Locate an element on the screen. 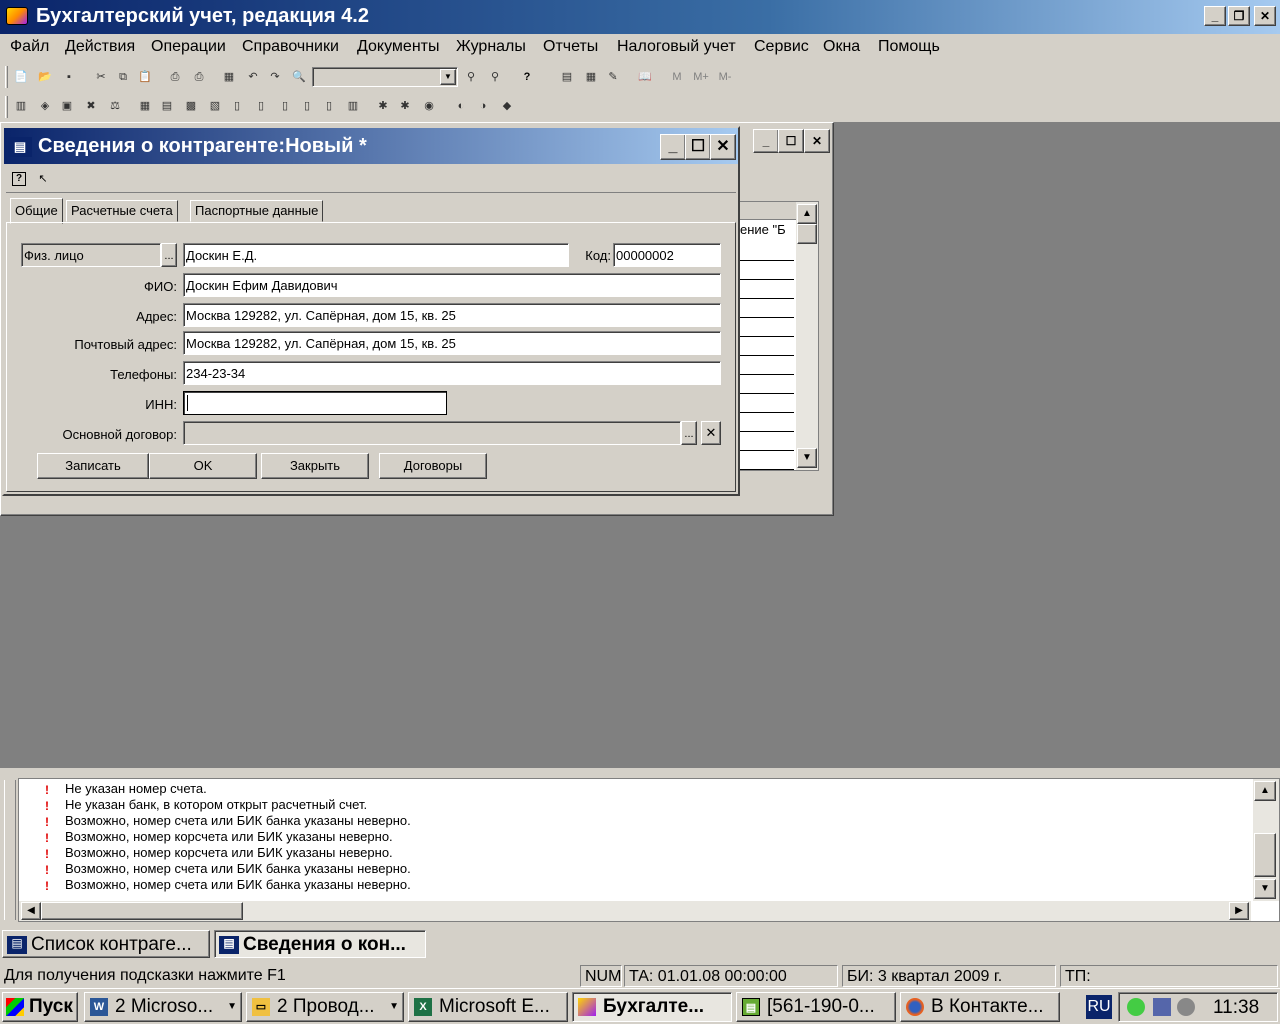 Image resolution: width=1280 pixels, height=1024 pixels. find-icon: 🔍 is located at coordinates (299, 77).